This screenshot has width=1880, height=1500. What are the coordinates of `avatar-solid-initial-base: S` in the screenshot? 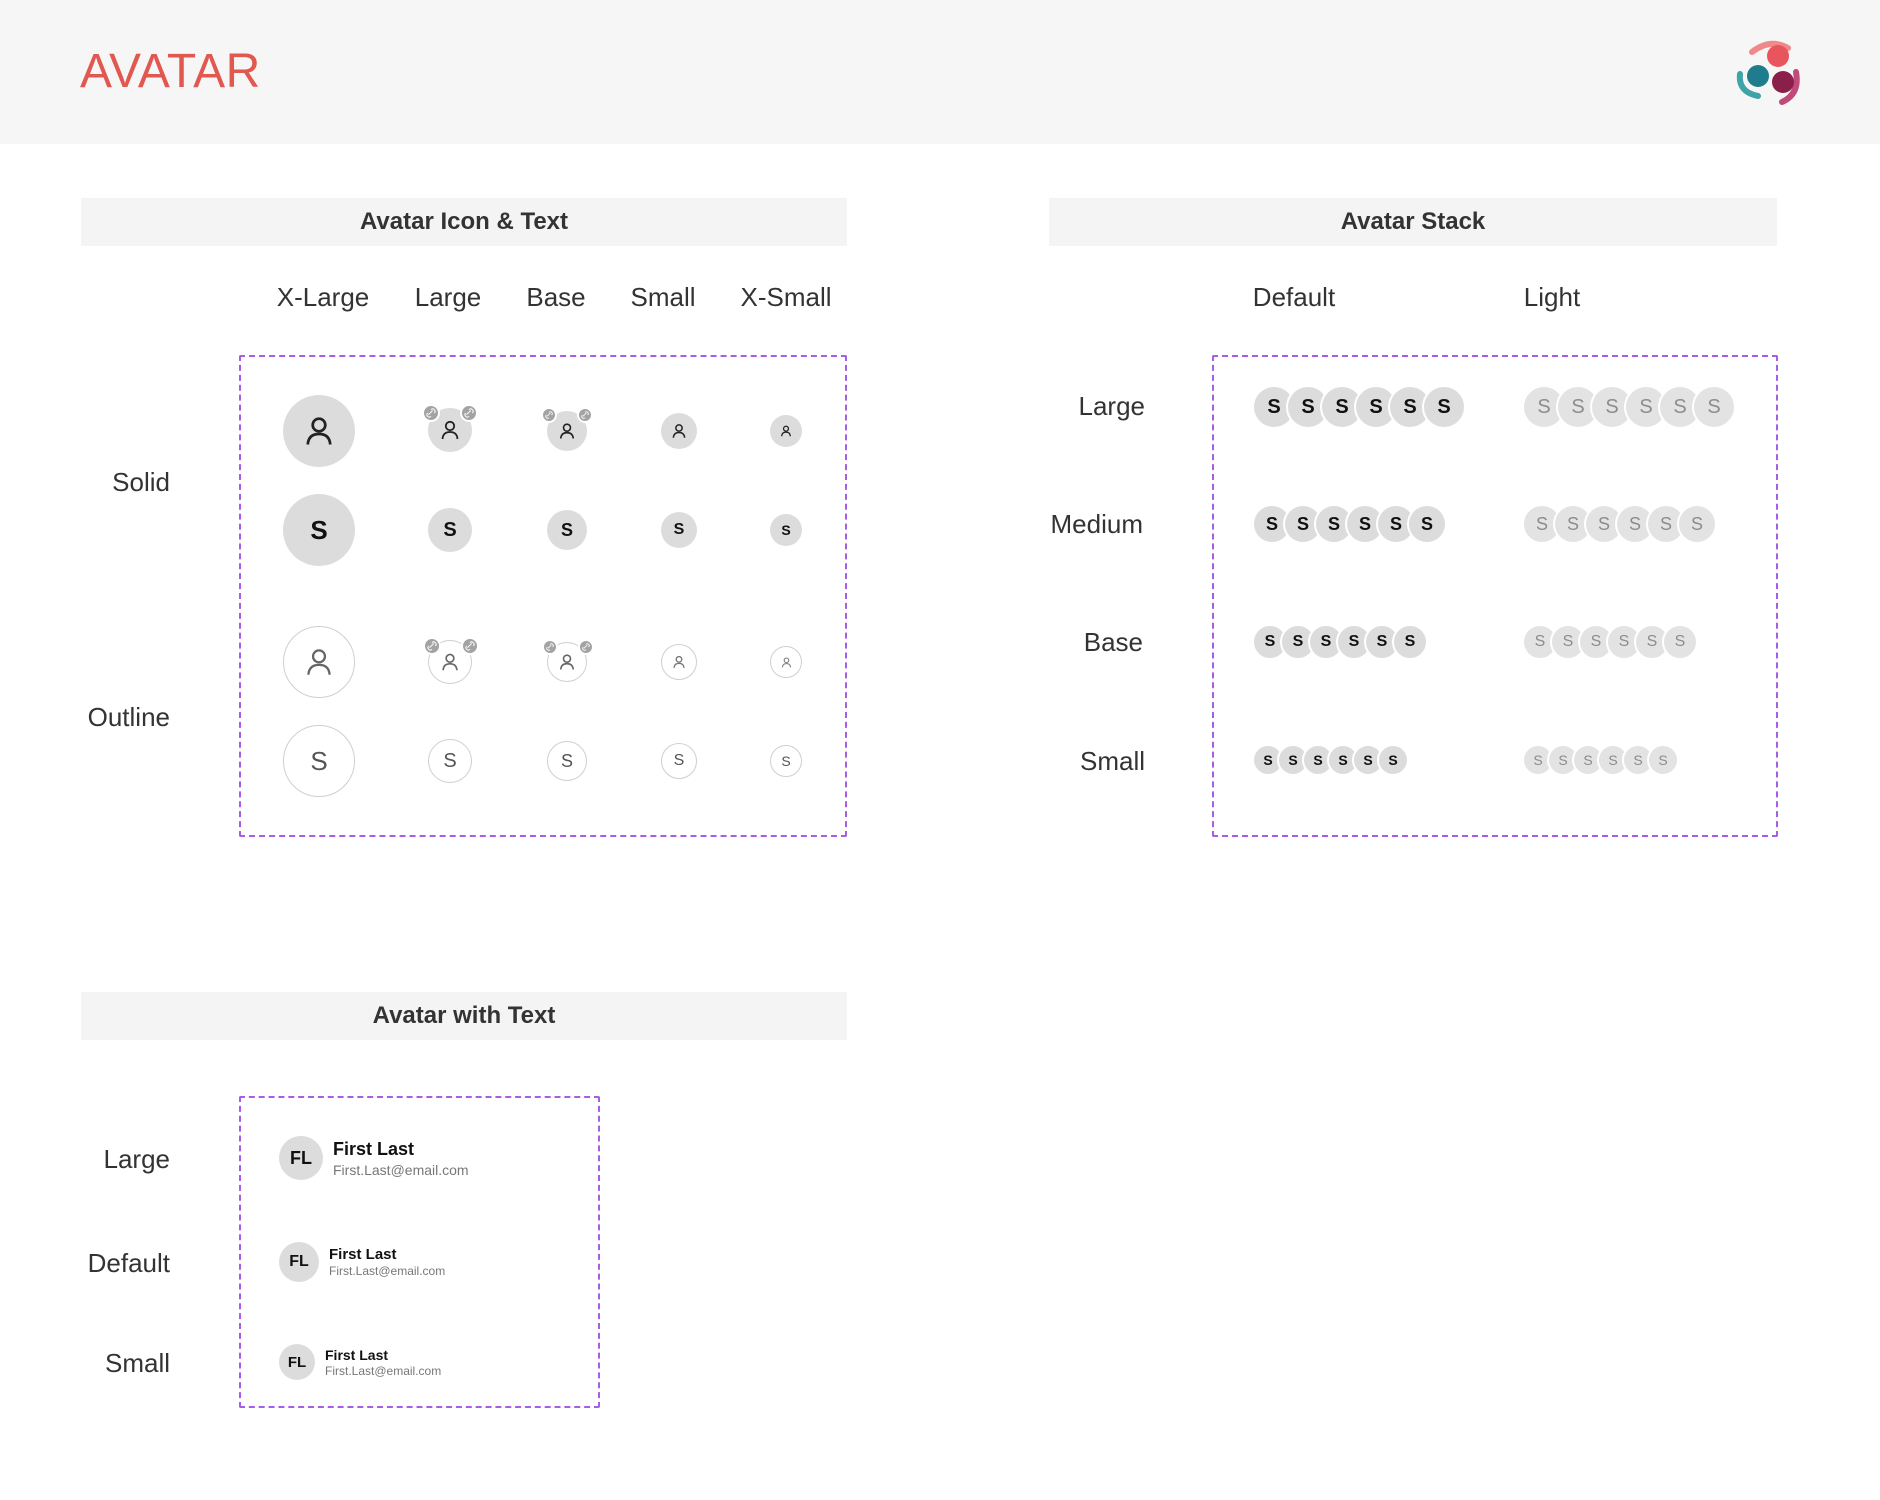 It's located at (567, 530).